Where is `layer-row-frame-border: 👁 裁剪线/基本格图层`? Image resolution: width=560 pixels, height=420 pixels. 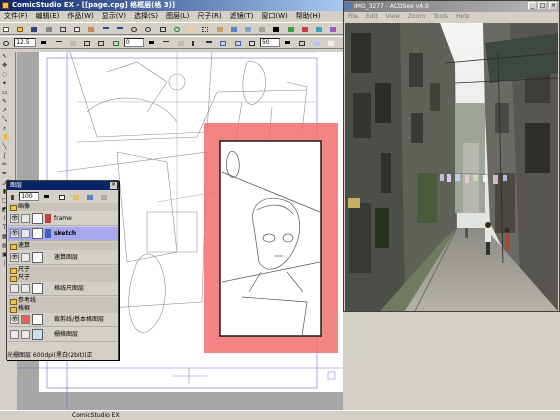
layer-row-frame-border: 👁 裁剪线/基本格图层 is located at coordinates (63, 320).